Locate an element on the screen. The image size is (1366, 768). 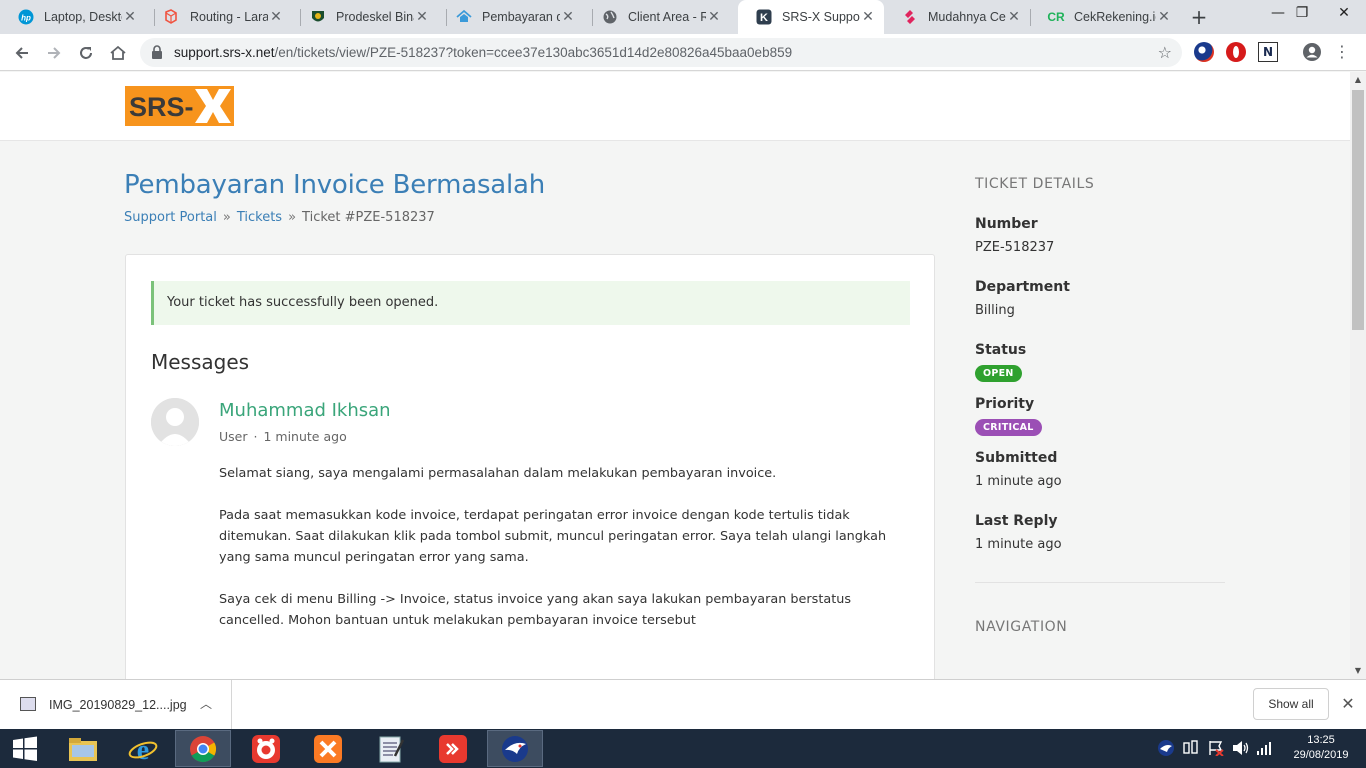
recorder-icon is located at coordinates (266, 748).